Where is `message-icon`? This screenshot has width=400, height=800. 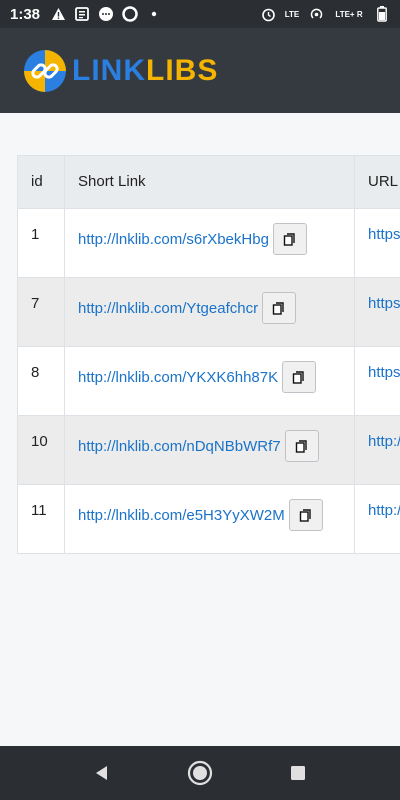 message-icon is located at coordinates (106, 14).